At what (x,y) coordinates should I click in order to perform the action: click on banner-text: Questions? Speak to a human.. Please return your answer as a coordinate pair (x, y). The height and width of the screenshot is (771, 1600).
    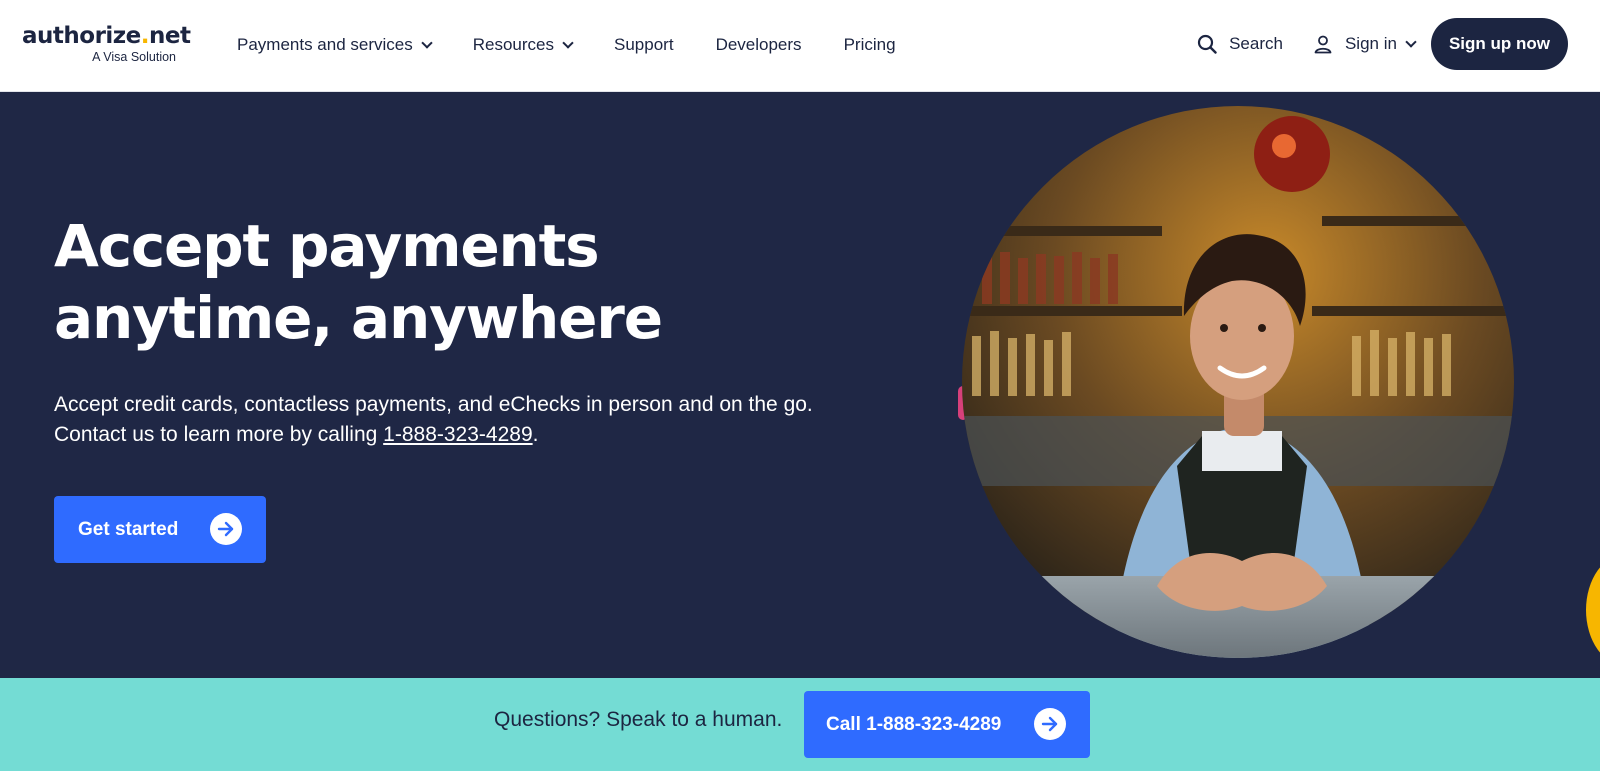
    Looking at the image, I should click on (638, 719).